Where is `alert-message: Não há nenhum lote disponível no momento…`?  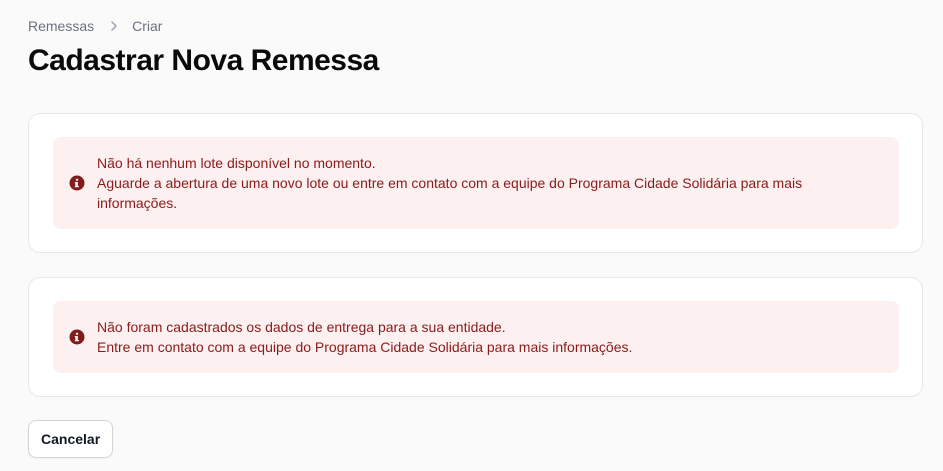
alert-message: Não há nenhum lote disponível no momento… is located at coordinates (490, 183).